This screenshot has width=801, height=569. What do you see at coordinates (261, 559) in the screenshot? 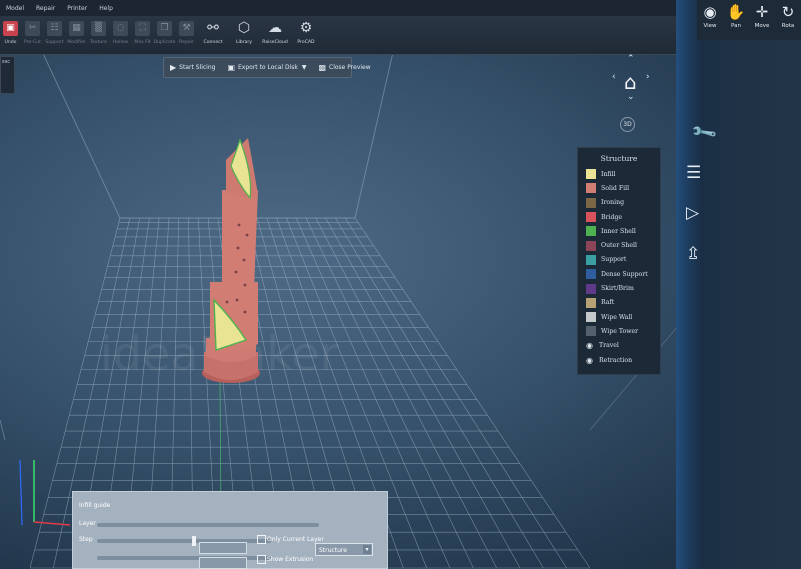
I see `show-extrusion-checkbox` at bounding box center [261, 559].